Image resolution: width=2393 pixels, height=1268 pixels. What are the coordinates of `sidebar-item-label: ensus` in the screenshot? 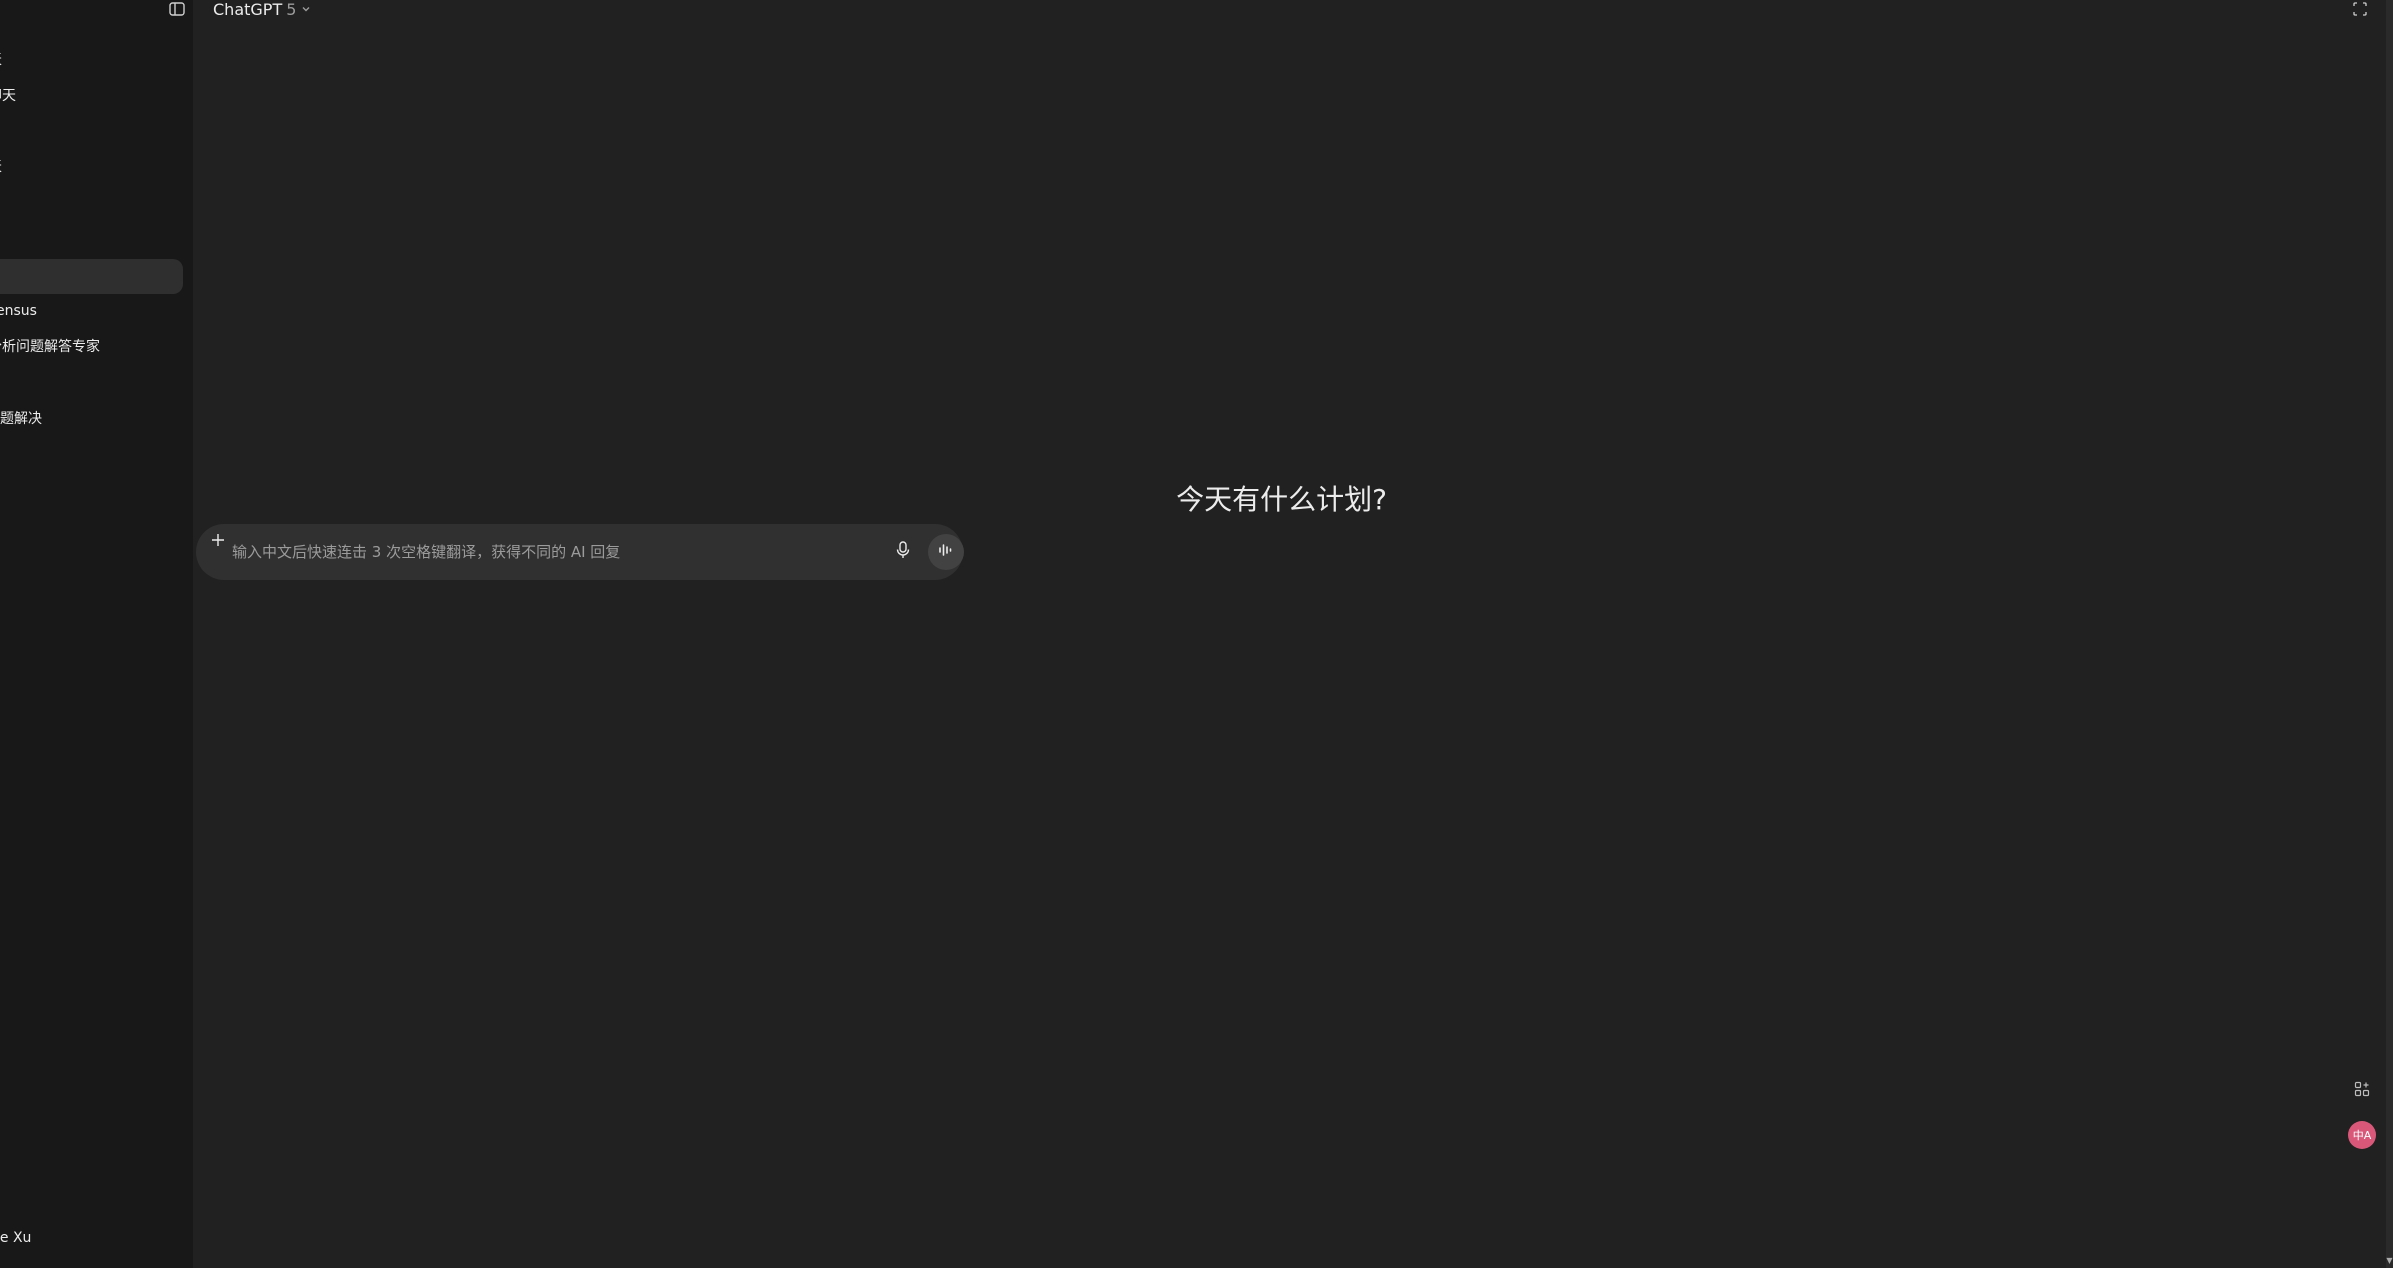 It's located at (18, 311).